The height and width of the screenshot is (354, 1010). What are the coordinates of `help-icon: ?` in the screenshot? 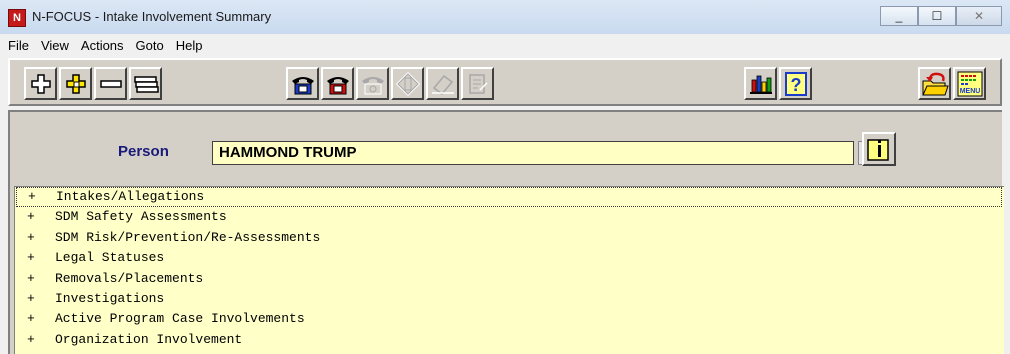 It's located at (795, 83).